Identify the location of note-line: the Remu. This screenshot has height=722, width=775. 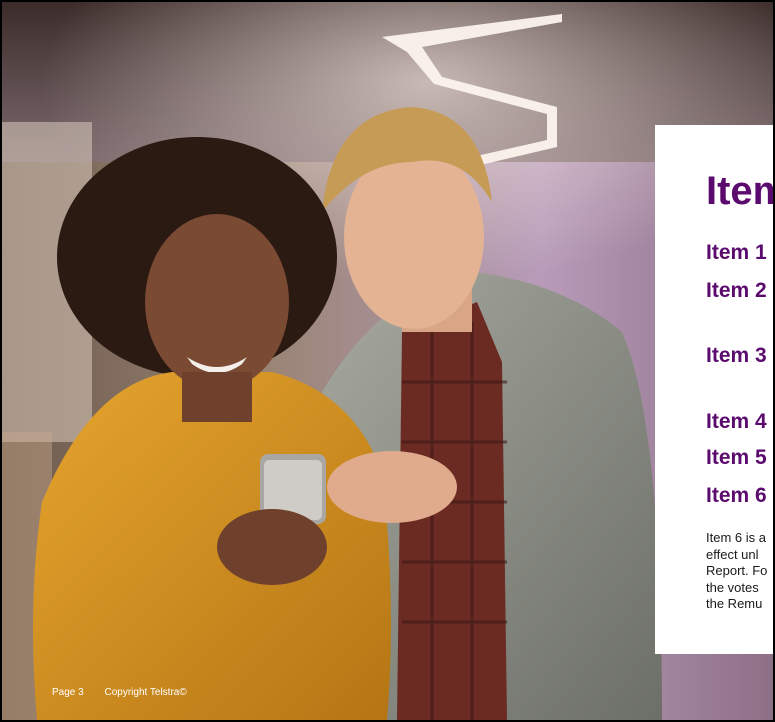
(734, 603).